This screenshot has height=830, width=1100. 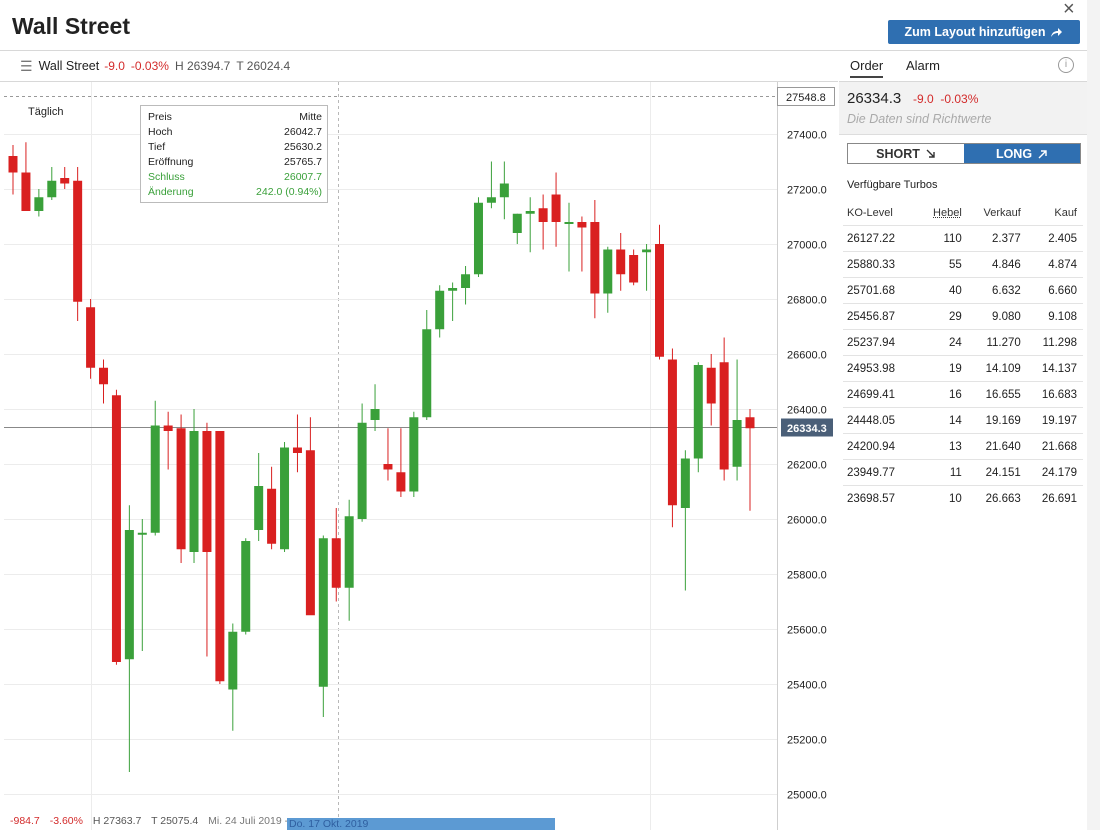 I want to click on turbo-row: 24699.41 16 16.655 16.683, so click(x=963, y=394).